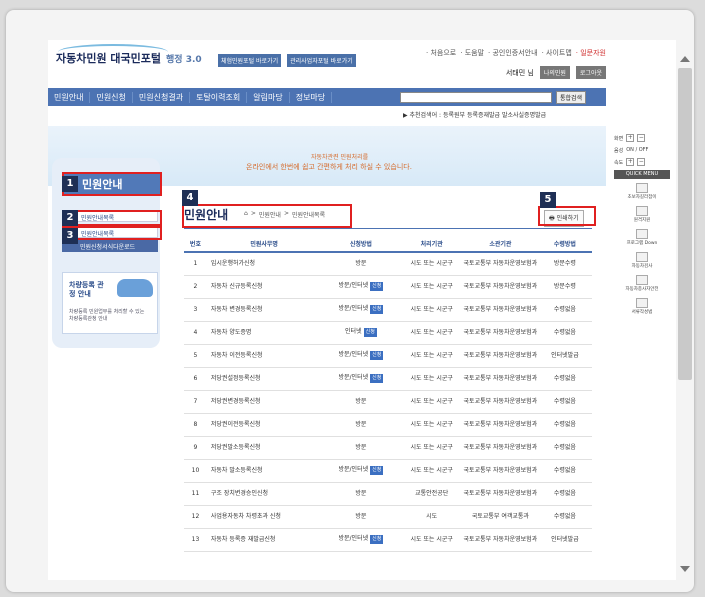 This screenshot has width=705, height=597. Describe the element at coordinates (264, 287) in the screenshot. I see `cell-service-name: 자동차 신규등록신청` at that location.